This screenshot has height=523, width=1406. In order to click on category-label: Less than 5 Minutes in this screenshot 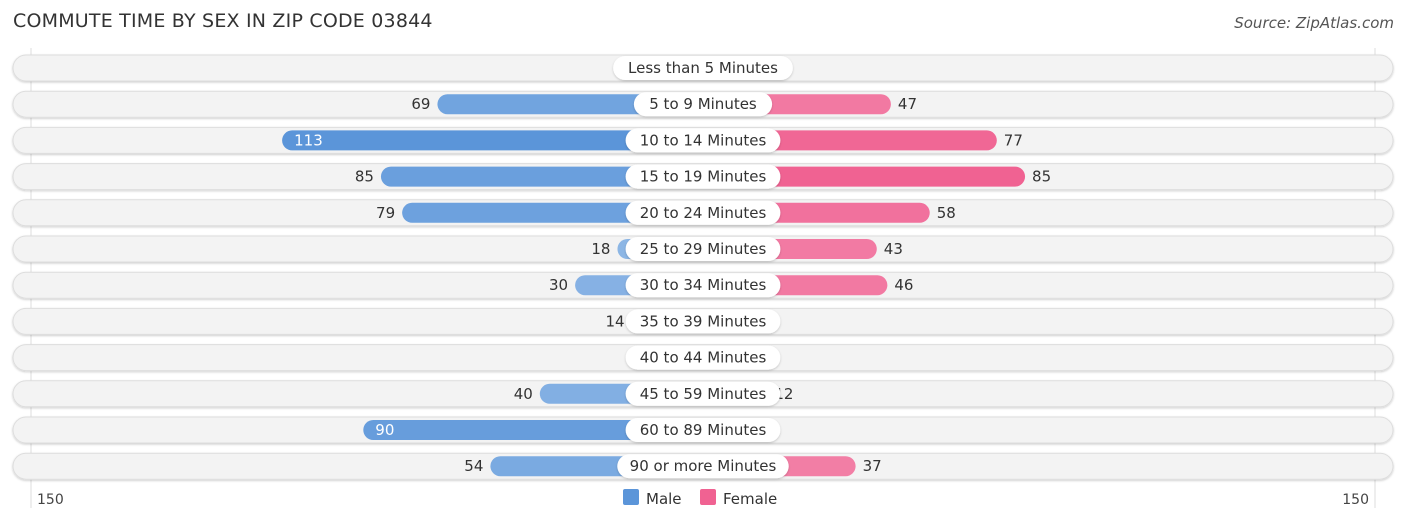, I will do `click(703, 68)`.